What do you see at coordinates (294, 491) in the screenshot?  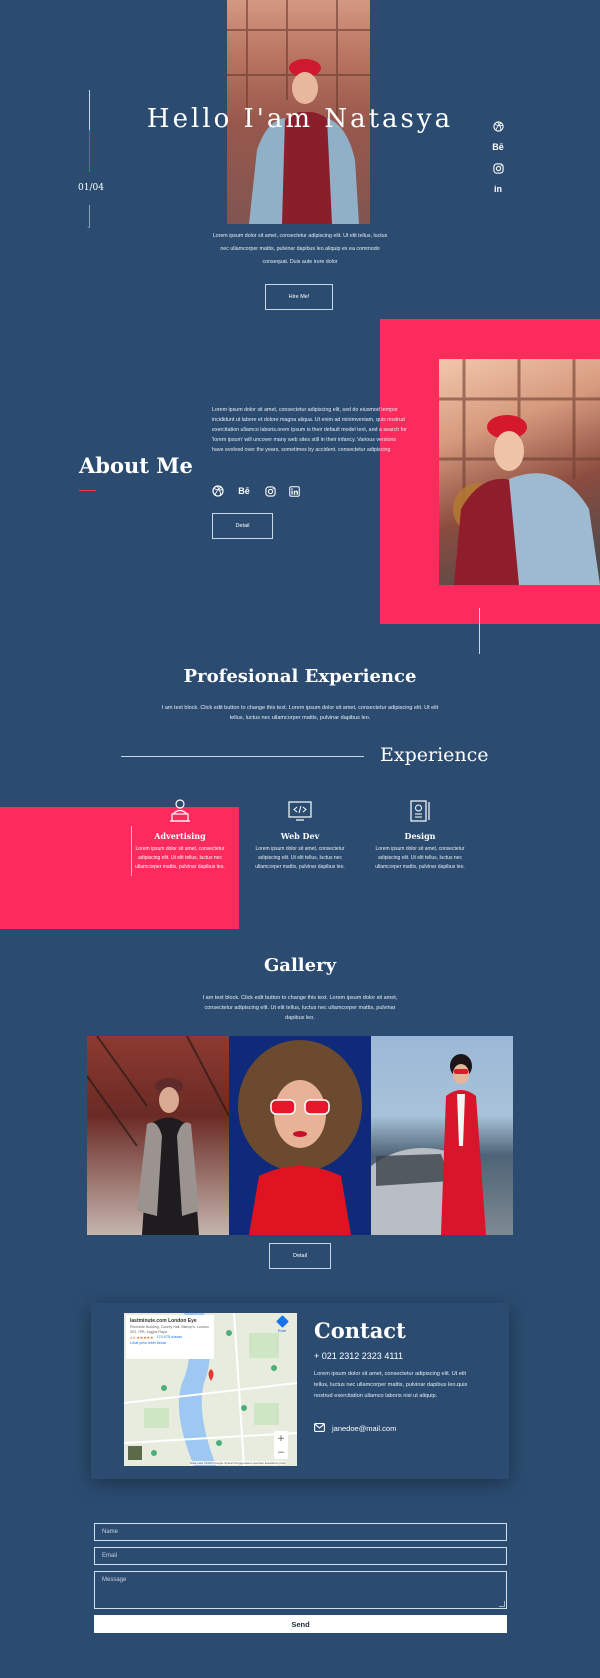 I see `linkedin-icon` at bounding box center [294, 491].